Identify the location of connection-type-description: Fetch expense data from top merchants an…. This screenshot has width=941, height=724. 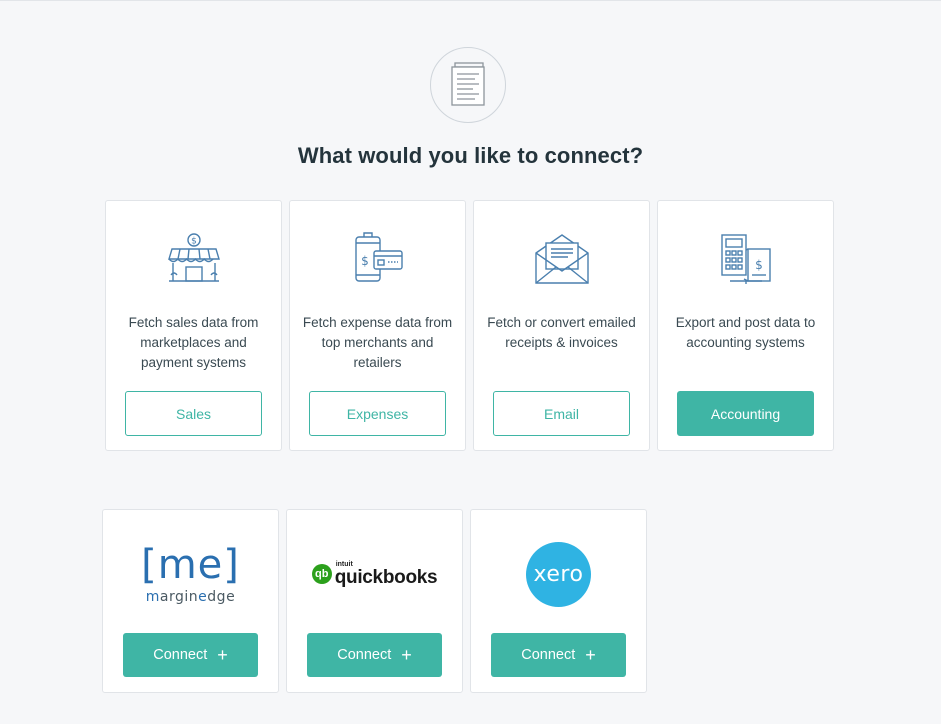
(377, 342).